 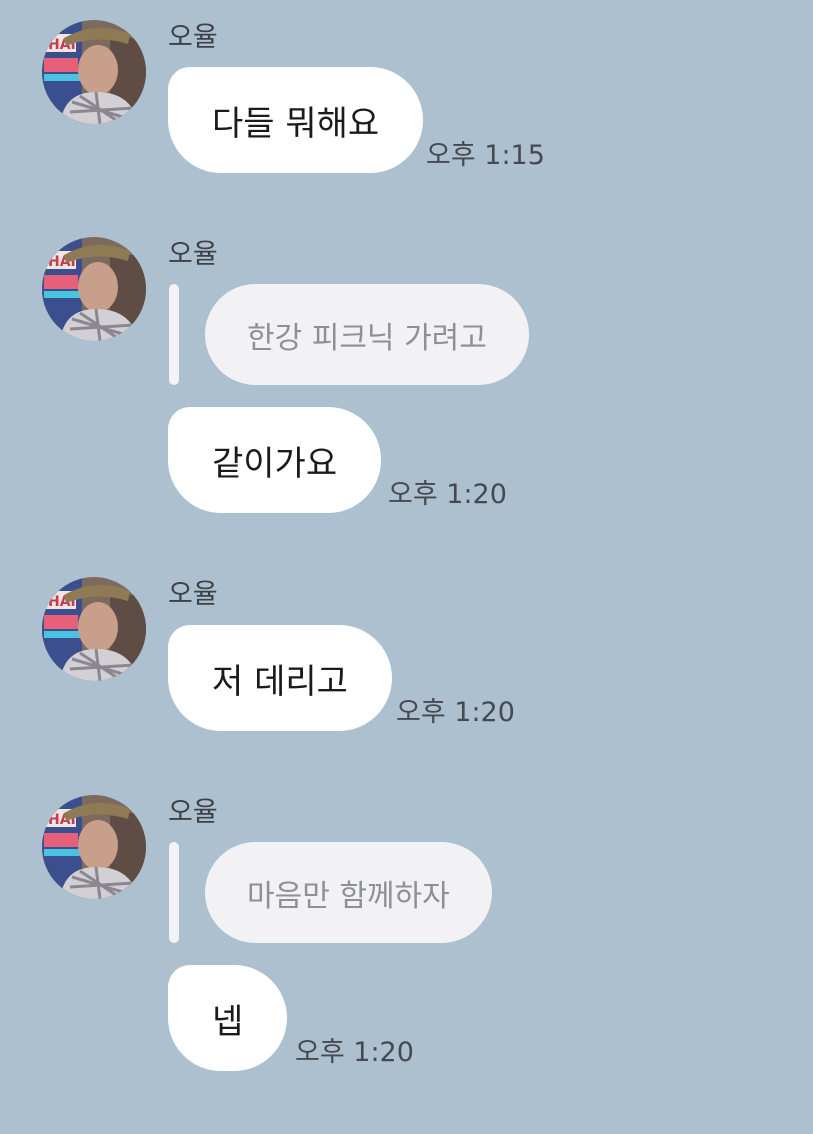 I want to click on message-time: 오후 1:15, so click(x=485, y=155).